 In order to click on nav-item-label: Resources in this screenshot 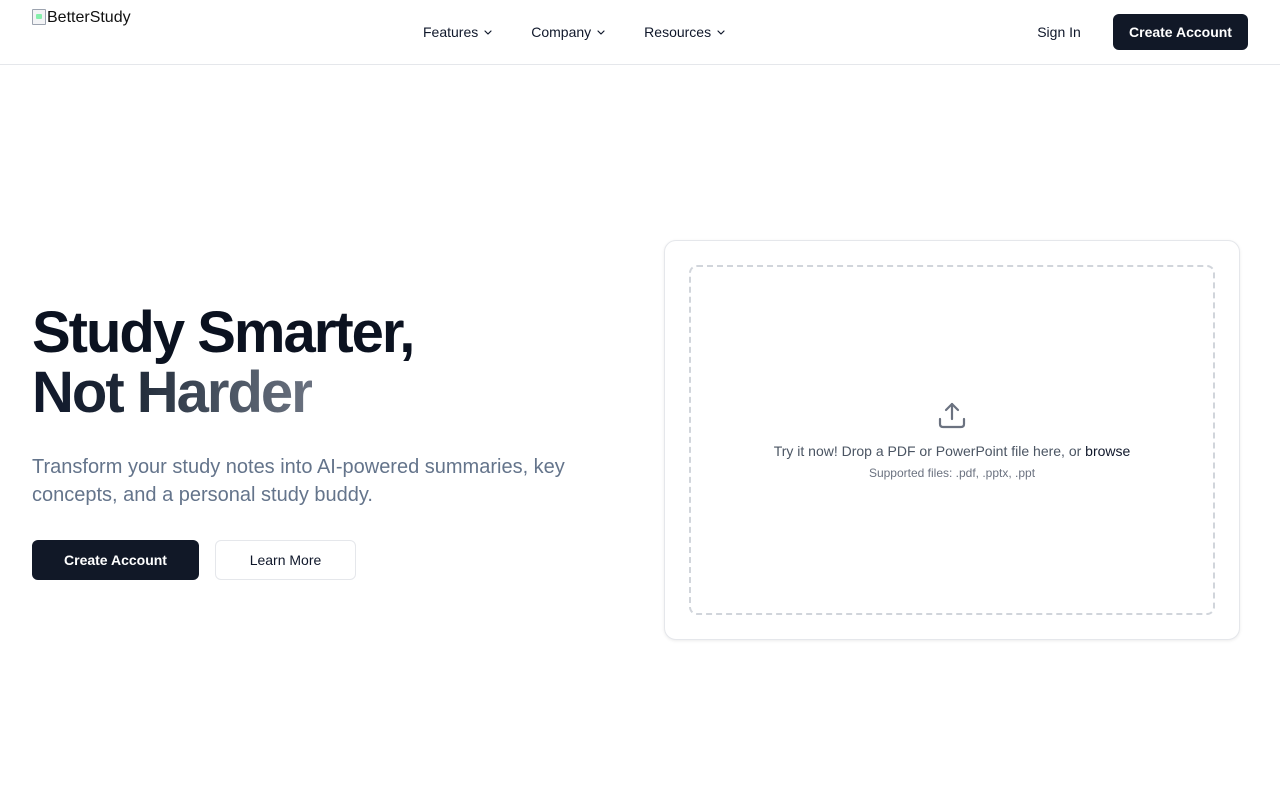, I will do `click(678, 32)`.